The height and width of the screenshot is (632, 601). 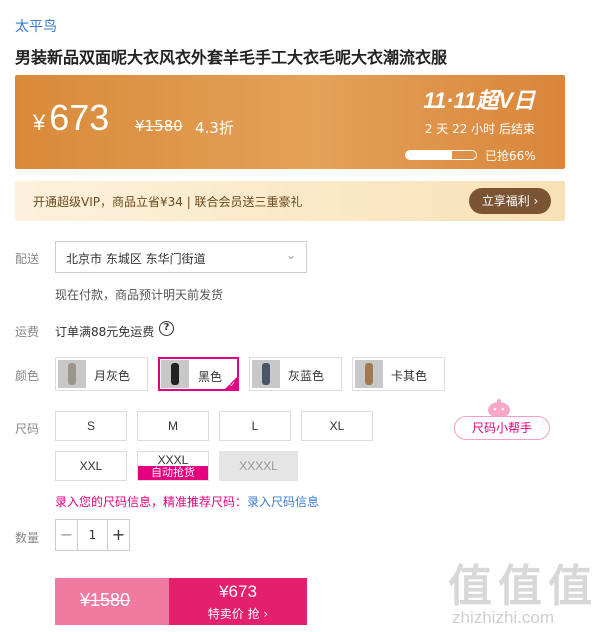 I want to click on discount-label: 4.3折, so click(x=214, y=128).